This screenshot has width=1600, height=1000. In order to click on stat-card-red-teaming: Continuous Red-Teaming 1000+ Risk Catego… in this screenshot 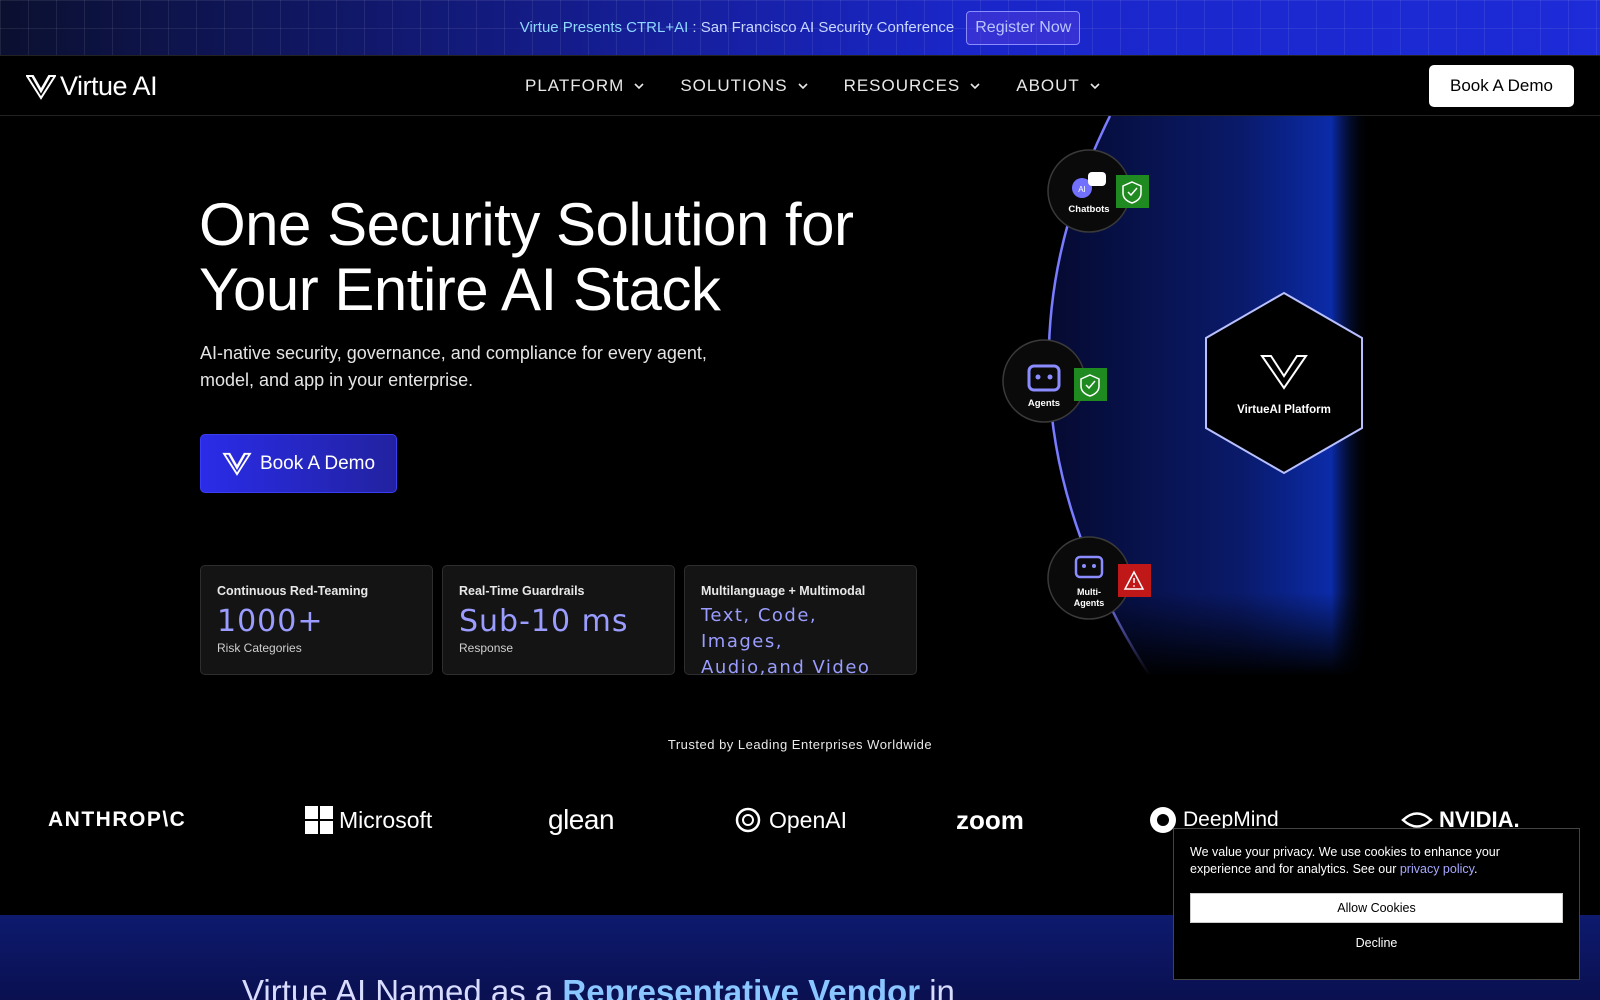, I will do `click(316, 620)`.